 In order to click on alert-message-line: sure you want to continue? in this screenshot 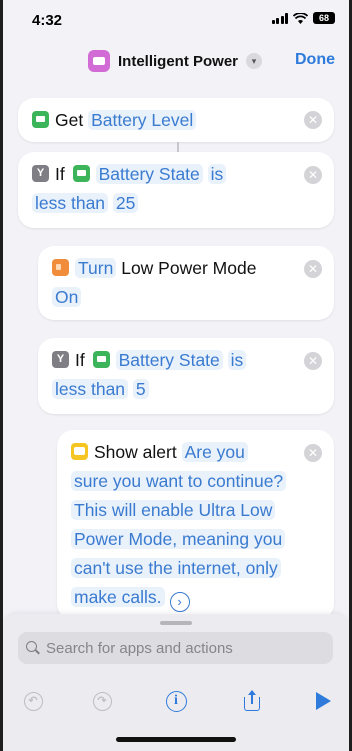, I will do `click(179, 481)`.